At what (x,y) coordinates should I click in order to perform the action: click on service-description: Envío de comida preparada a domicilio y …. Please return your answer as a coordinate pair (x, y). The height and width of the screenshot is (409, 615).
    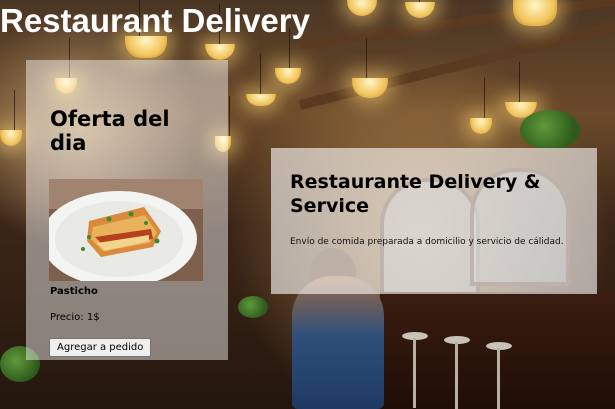
    Looking at the image, I should click on (427, 242).